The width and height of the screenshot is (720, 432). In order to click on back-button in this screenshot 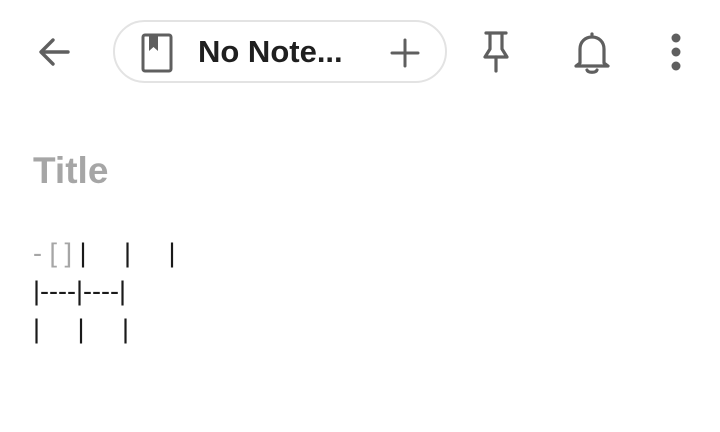, I will do `click(54, 52)`.